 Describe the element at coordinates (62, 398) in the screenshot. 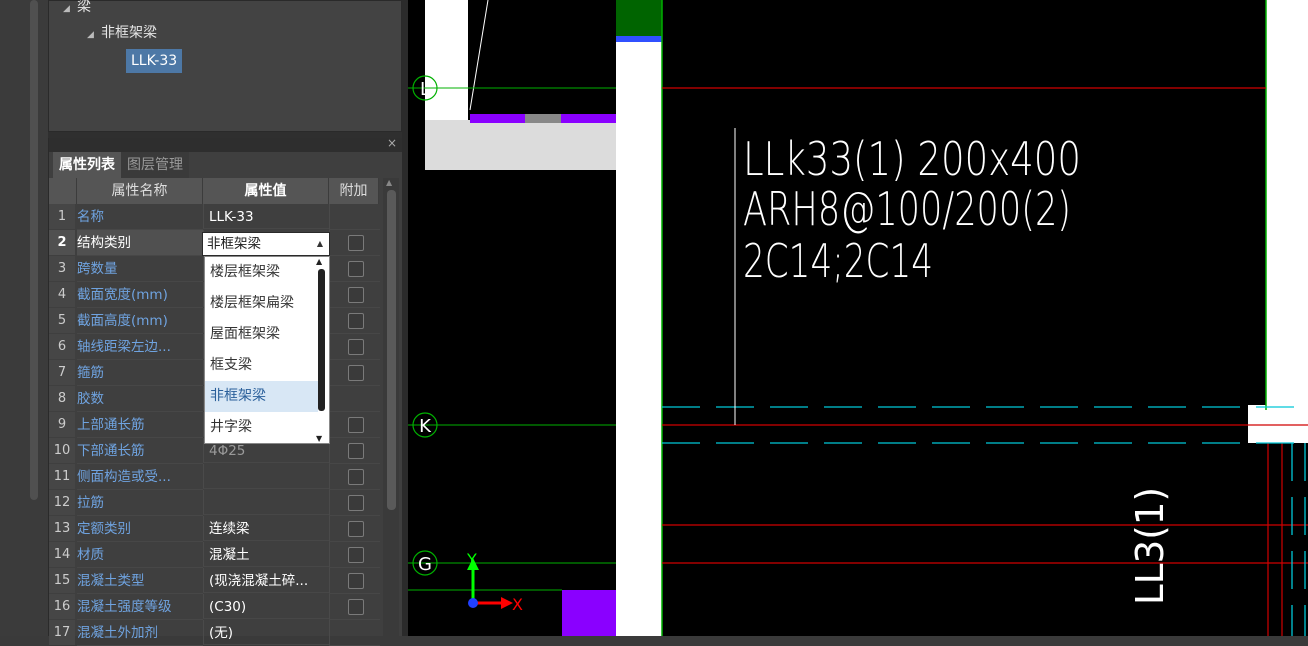

I see `row-number: 8` at that location.